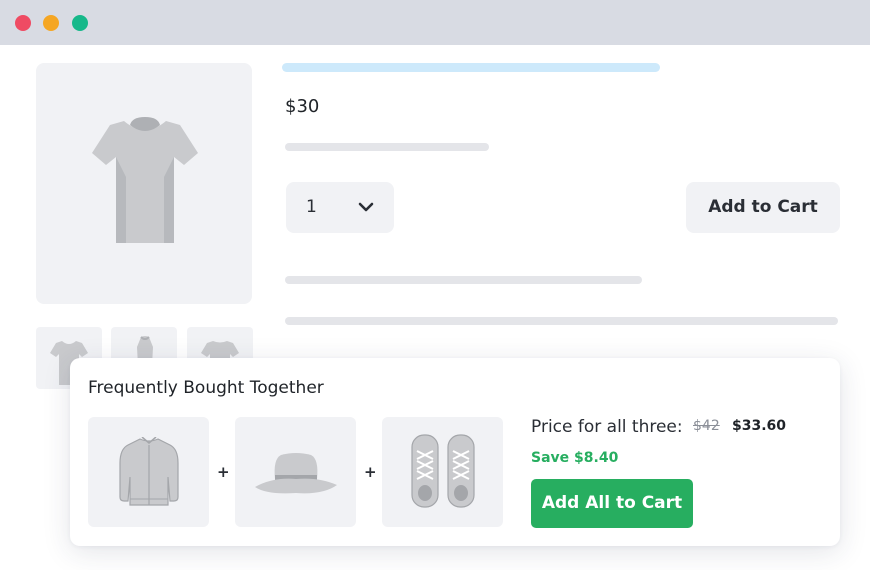 The image size is (870, 570). I want to click on hat-icon, so click(296, 473).